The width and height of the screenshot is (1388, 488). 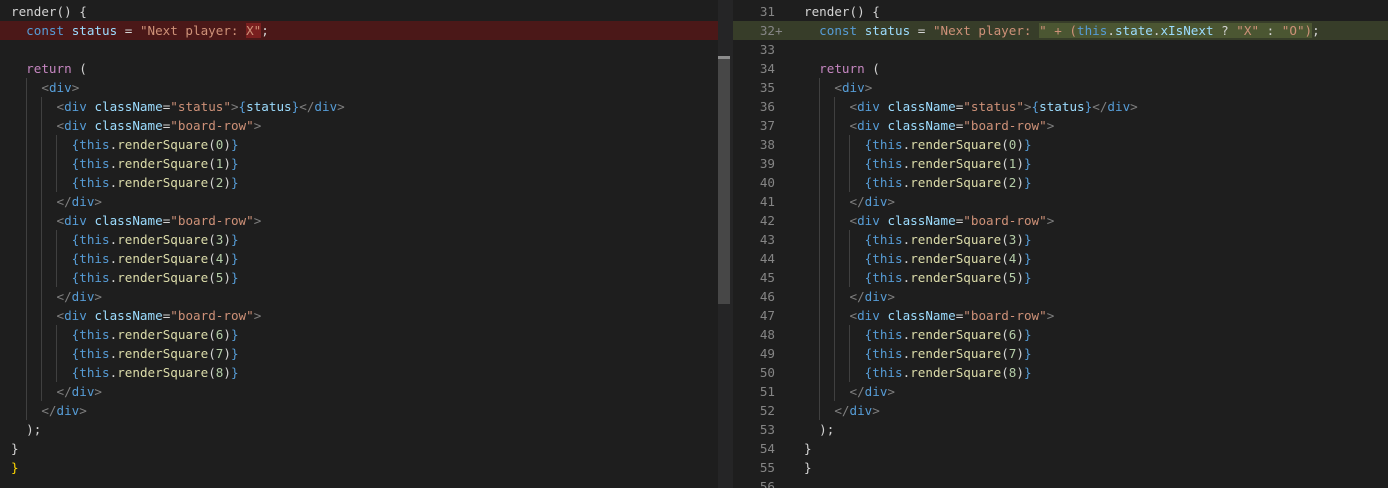 What do you see at coordinates (1020, 277) in the screenshot?
I see `code-token: )` at bounding box center [1020, 277].